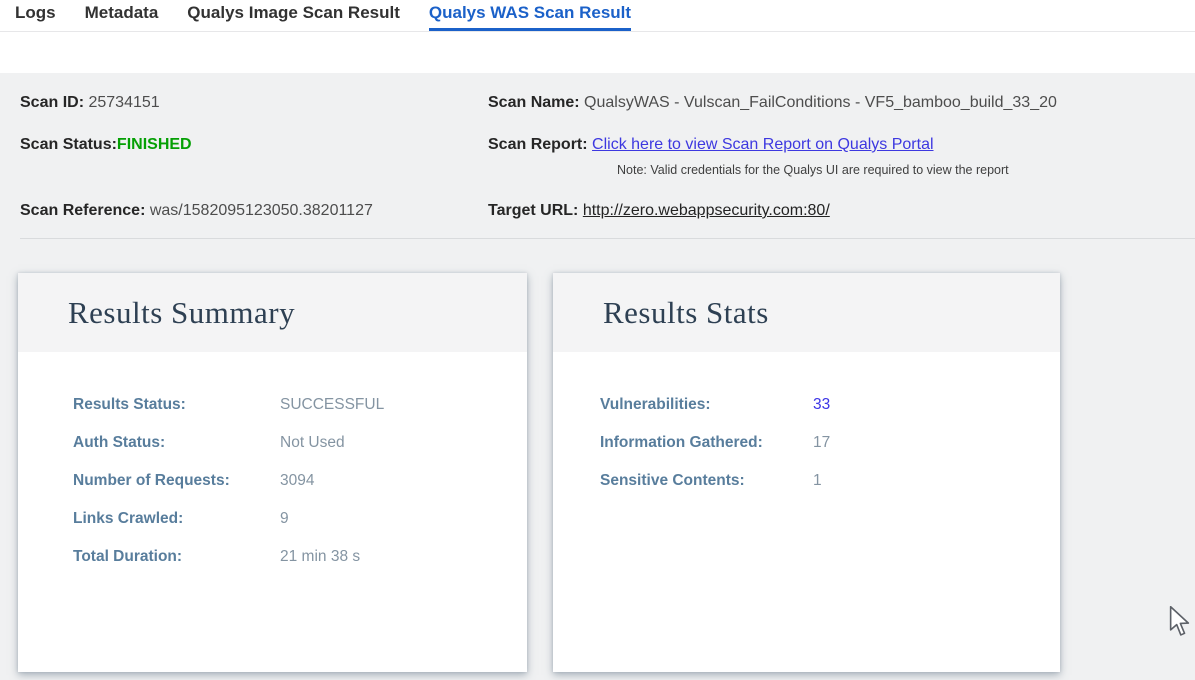 The image size is (1195, 680). I want to click on scan-reference-value: was/1582095123050.38201127, so click(261, 210).